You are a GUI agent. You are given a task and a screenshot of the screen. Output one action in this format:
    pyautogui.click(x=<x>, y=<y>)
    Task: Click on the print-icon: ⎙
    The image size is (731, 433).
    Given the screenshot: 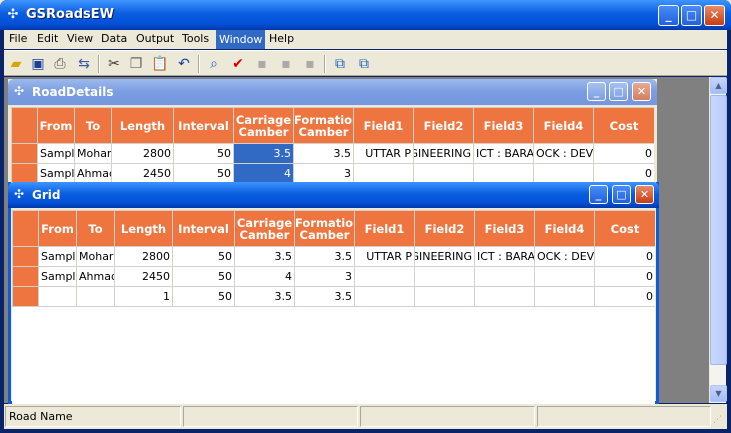 What is the action you would take?
    pyautogui.click(x=60, y=64)
    